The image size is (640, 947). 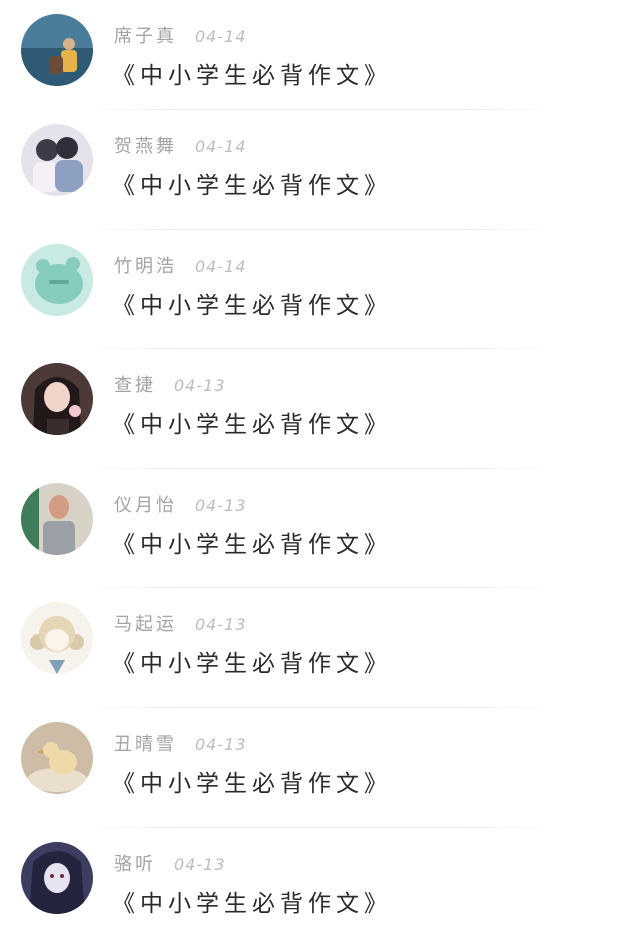 I want to click on beach-couple-avatar, so click(x=57, y=50).